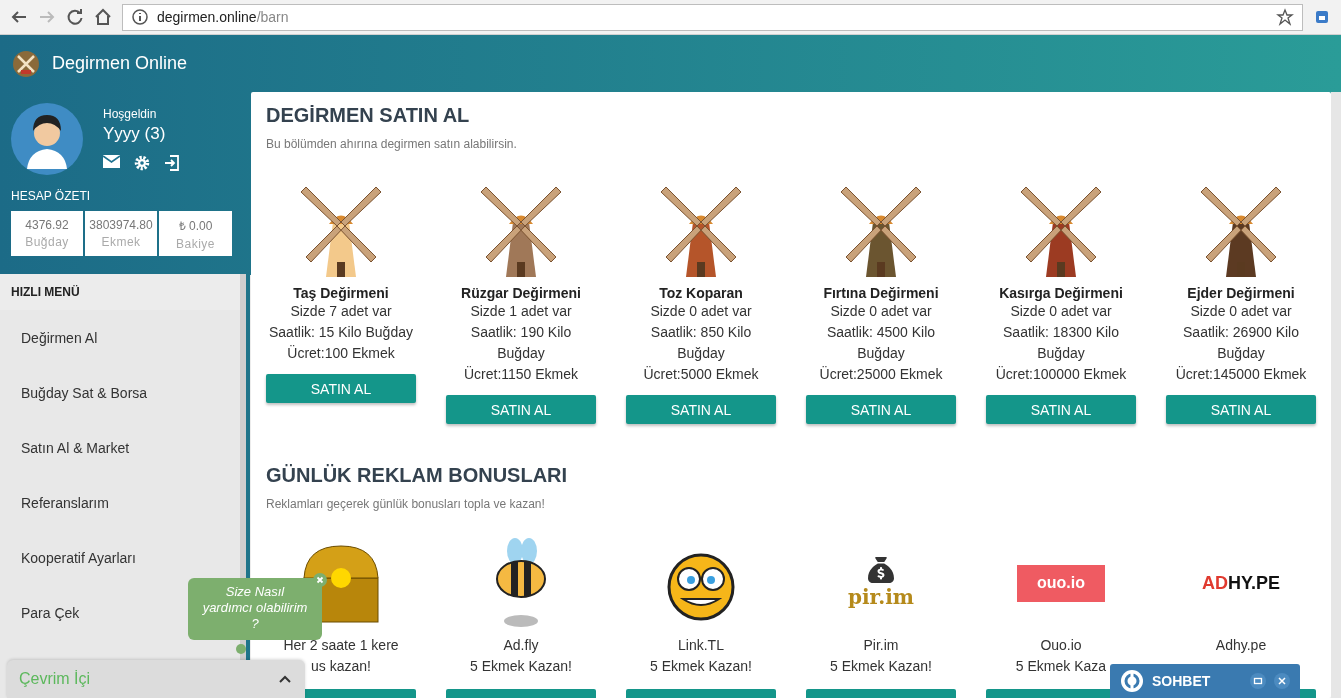  What do you see at coordinates (1241, 293) in the screenshot?
I see `mill-name: Ejder Değirmeni` at bounding box center [1241, 293].